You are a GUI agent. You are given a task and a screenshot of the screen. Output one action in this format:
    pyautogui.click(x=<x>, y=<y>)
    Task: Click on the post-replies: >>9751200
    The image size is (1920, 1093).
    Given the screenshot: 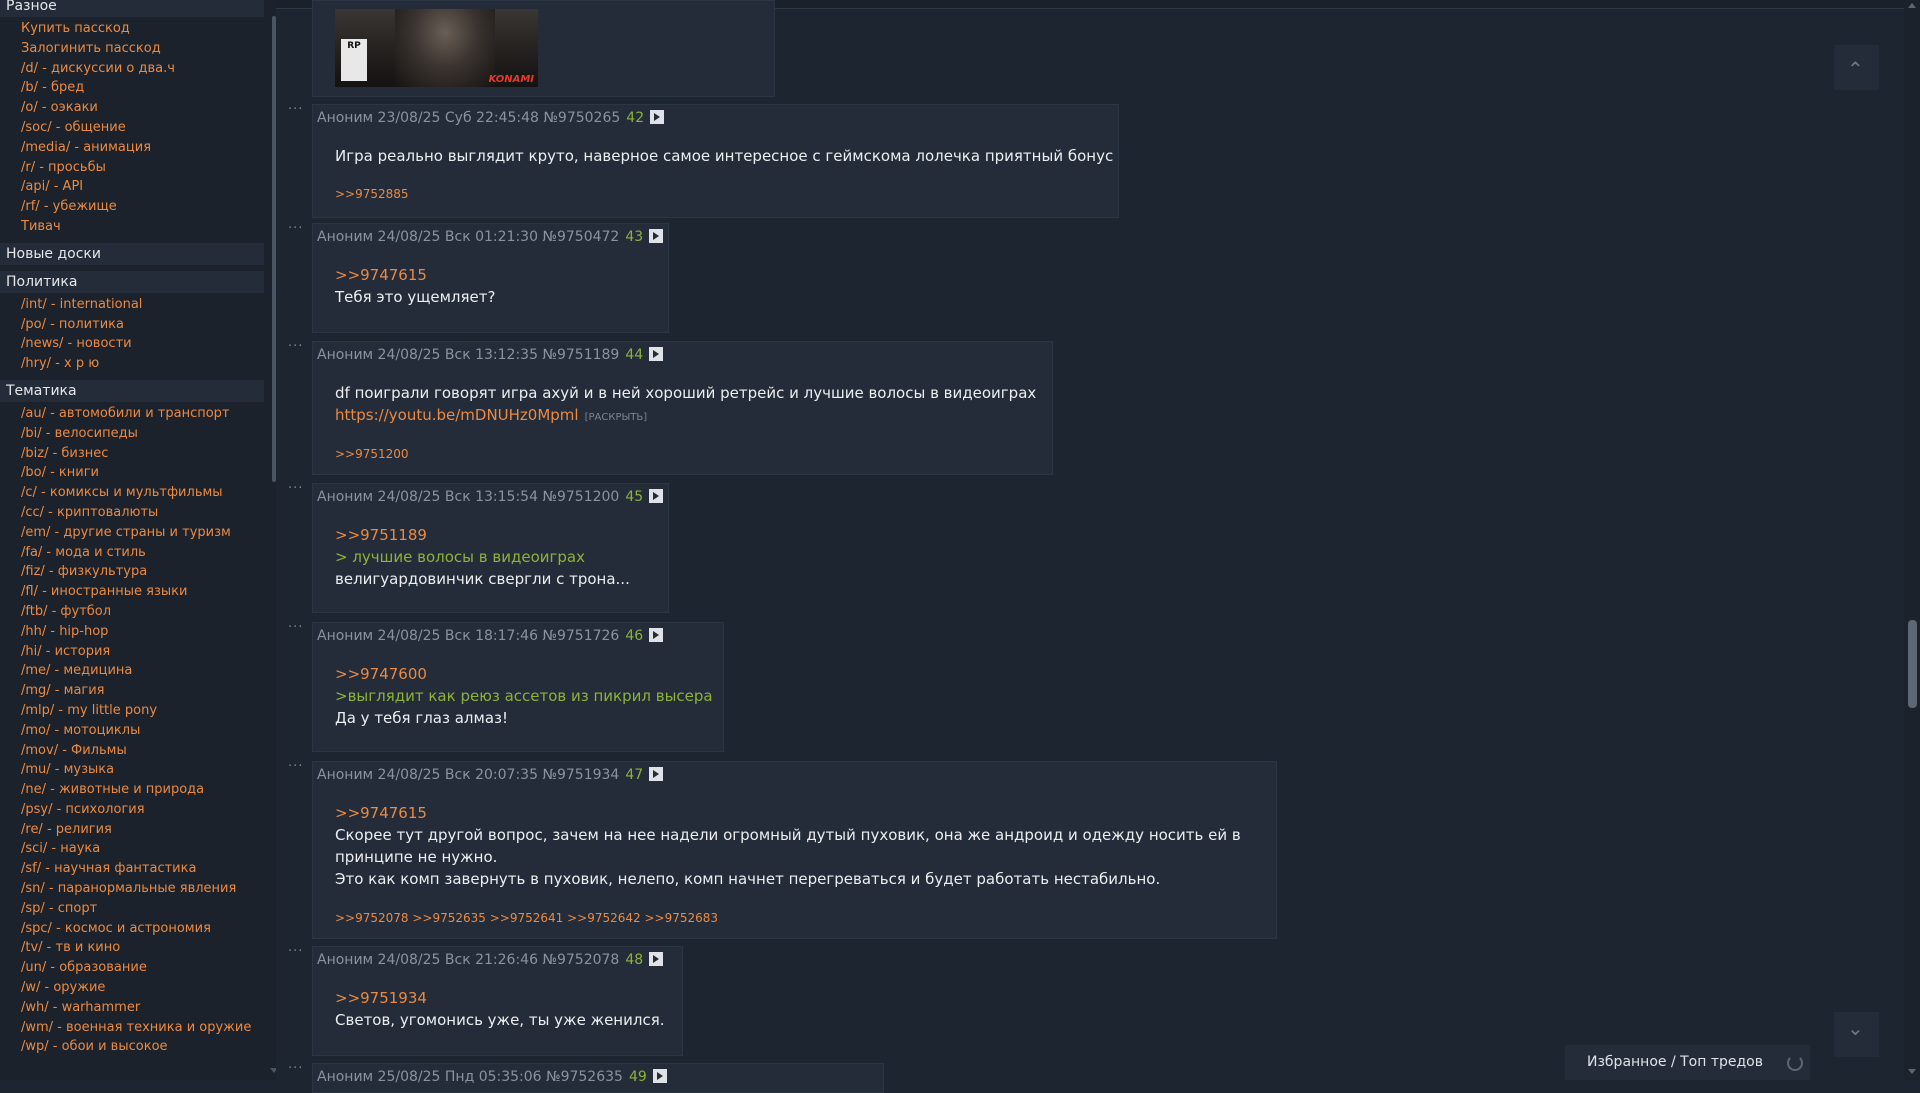 What is the action you would take?
    pyautogui.click(x=372, y=454)
    